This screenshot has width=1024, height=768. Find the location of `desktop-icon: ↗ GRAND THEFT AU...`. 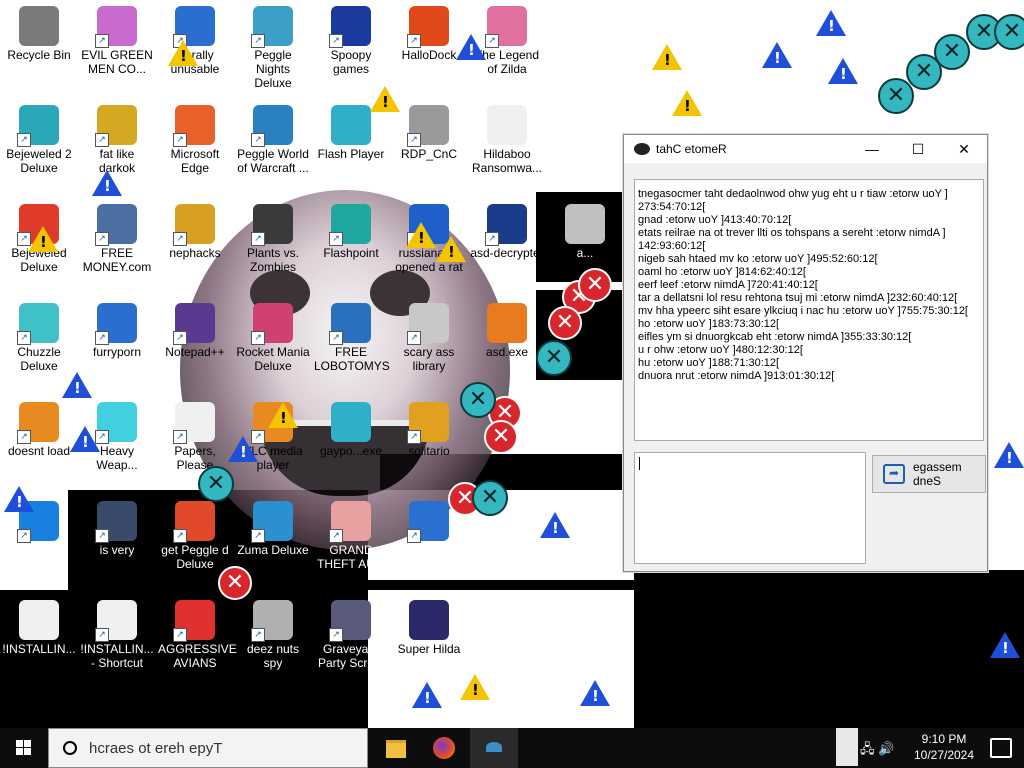

desktop-icon: ↗ GRAND THEFT AU... is located at coordinates (351, 543).